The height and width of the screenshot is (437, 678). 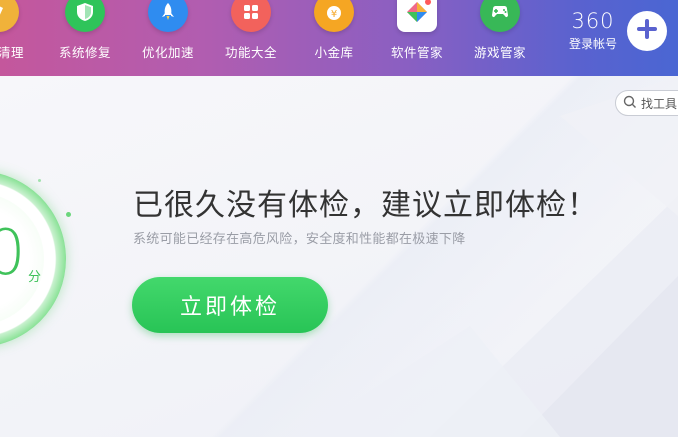 What do you see at coordinates (593, 36) in the screenshot?
I see `login-account: 360 登录帐号` at bounding box center [593, 36].